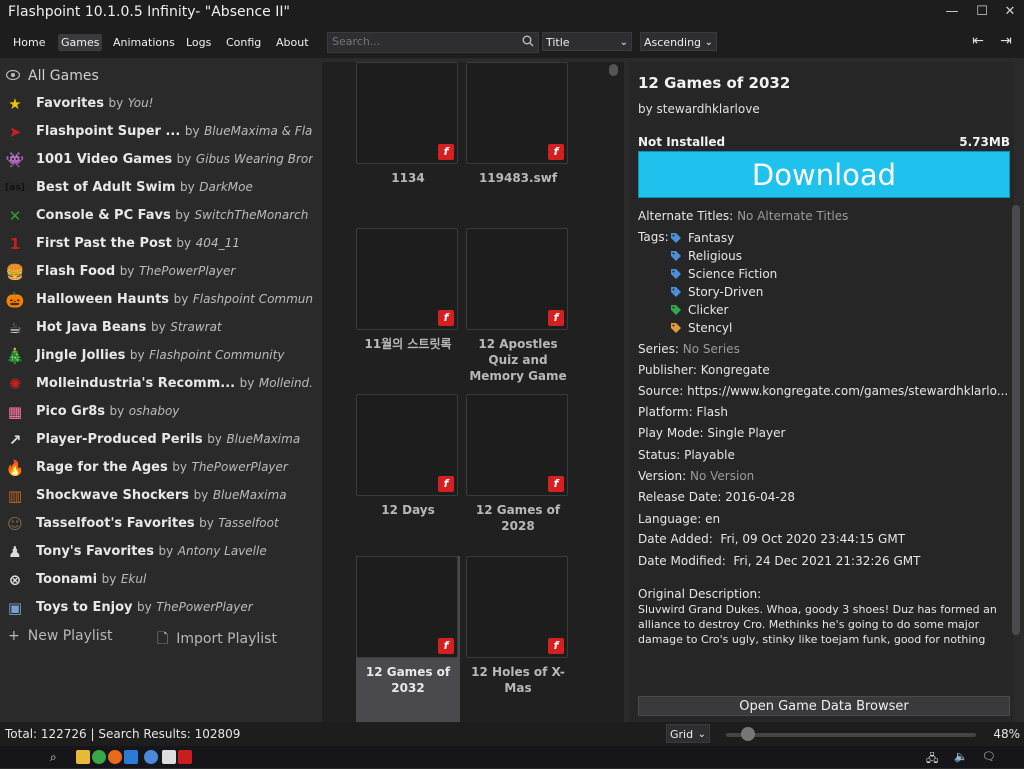 Image resolution: width=1024 pixels, height=769 pixels. I want to click on tag-item: Fantasy, so click(702, 238).